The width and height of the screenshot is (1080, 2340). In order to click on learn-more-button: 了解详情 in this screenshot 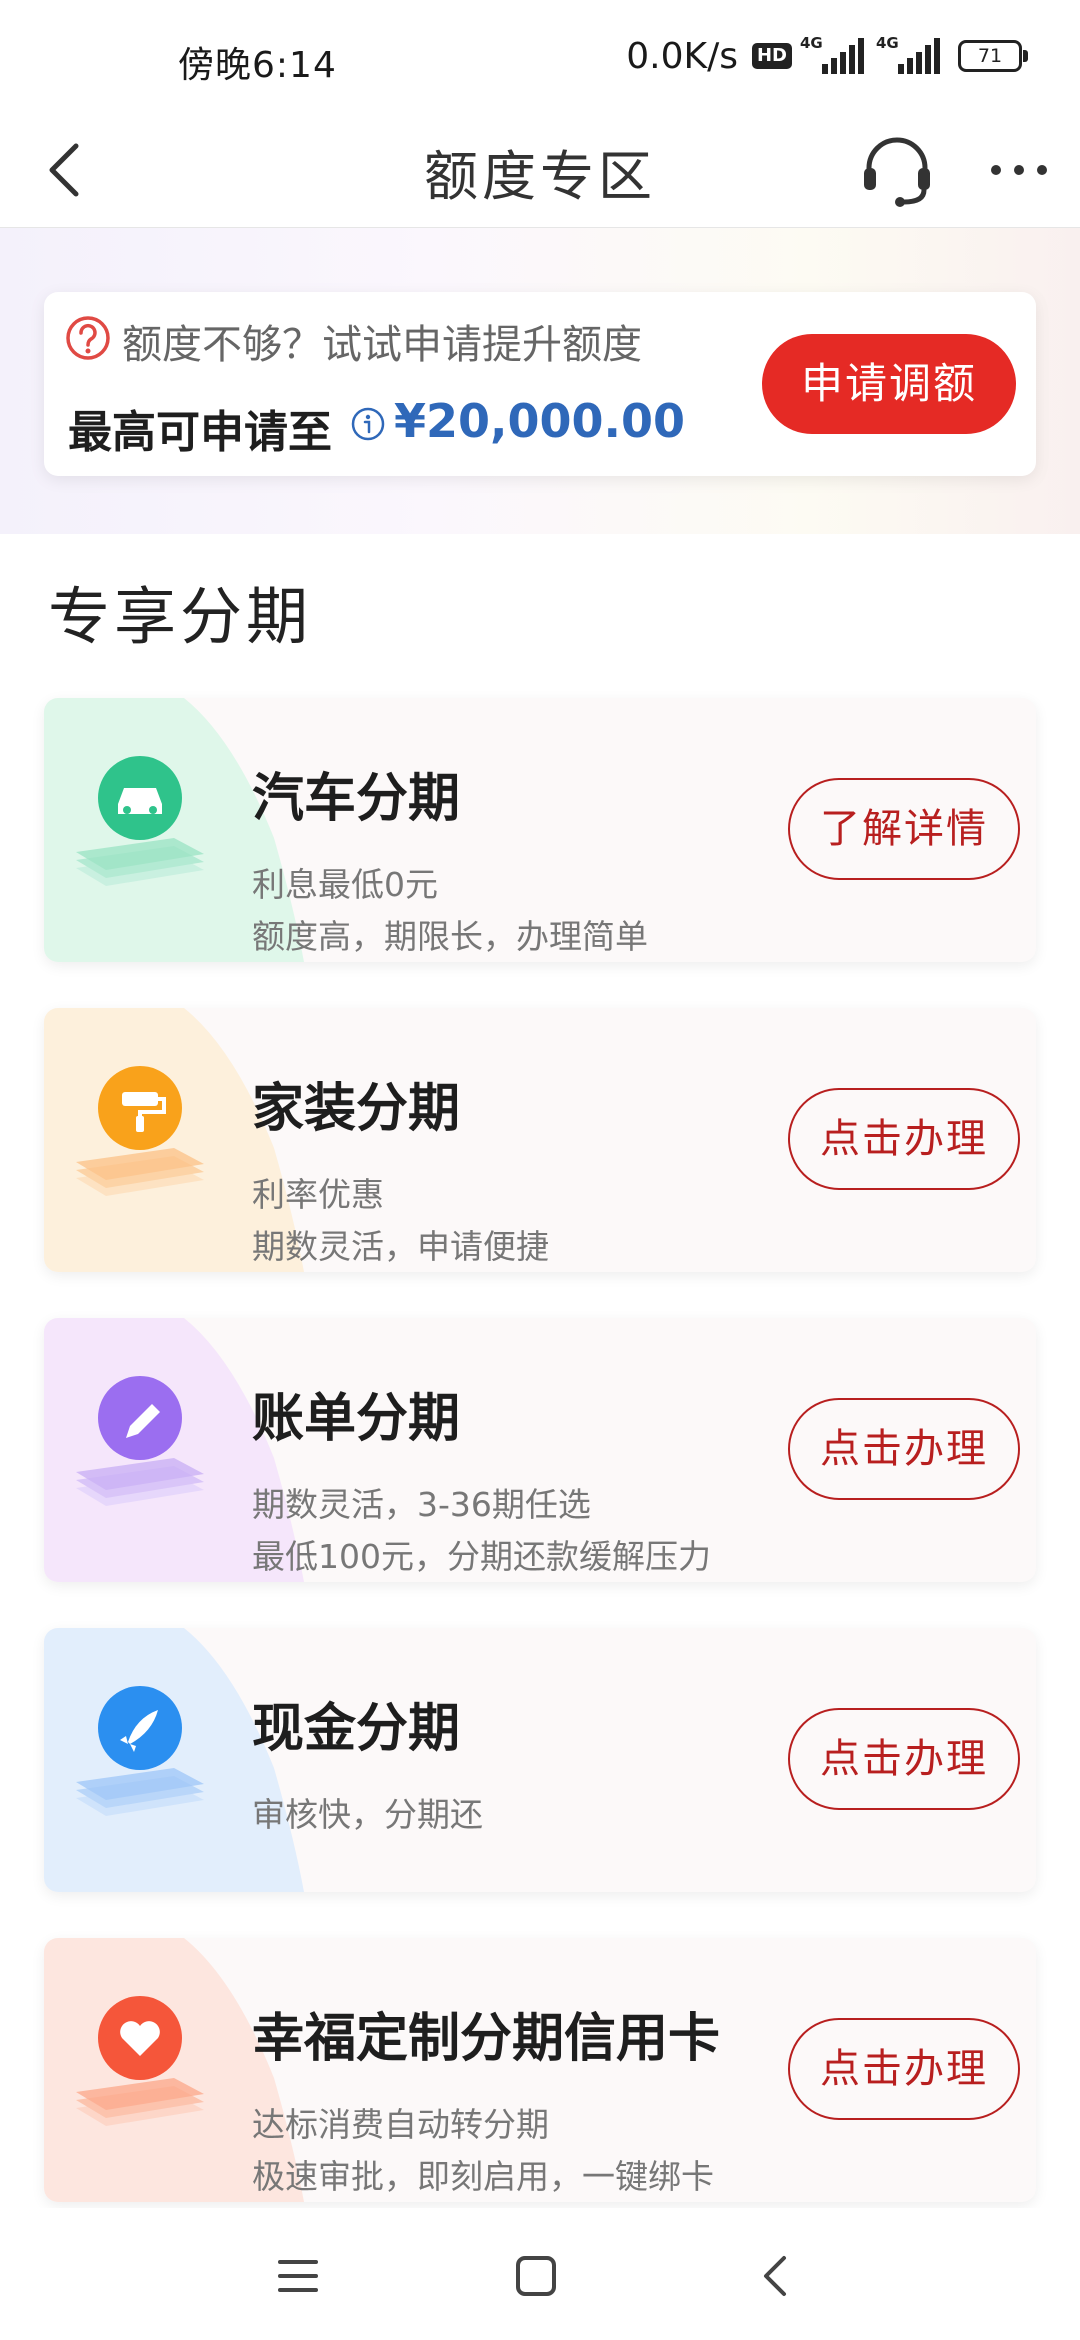, I will do `click(904, 829)`.